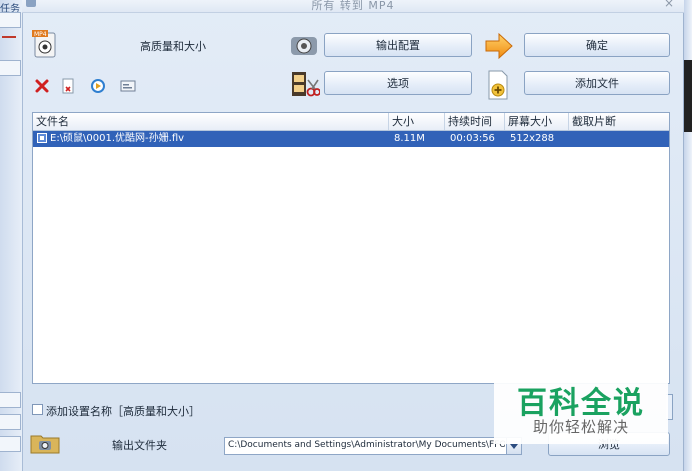 The width and height of the screenshot is (692, 471). Describe the element at coordinates (123, 411) in the screenshot. I see `add-setting-name-label: 添加设置名称［高质量和大小］` at that location.